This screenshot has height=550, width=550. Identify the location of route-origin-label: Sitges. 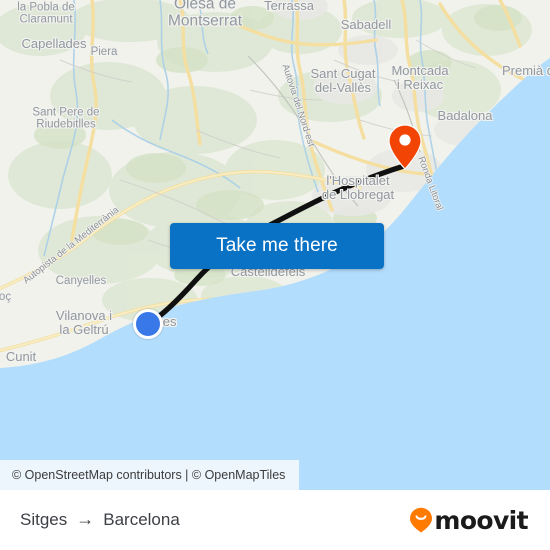
(44, 519).